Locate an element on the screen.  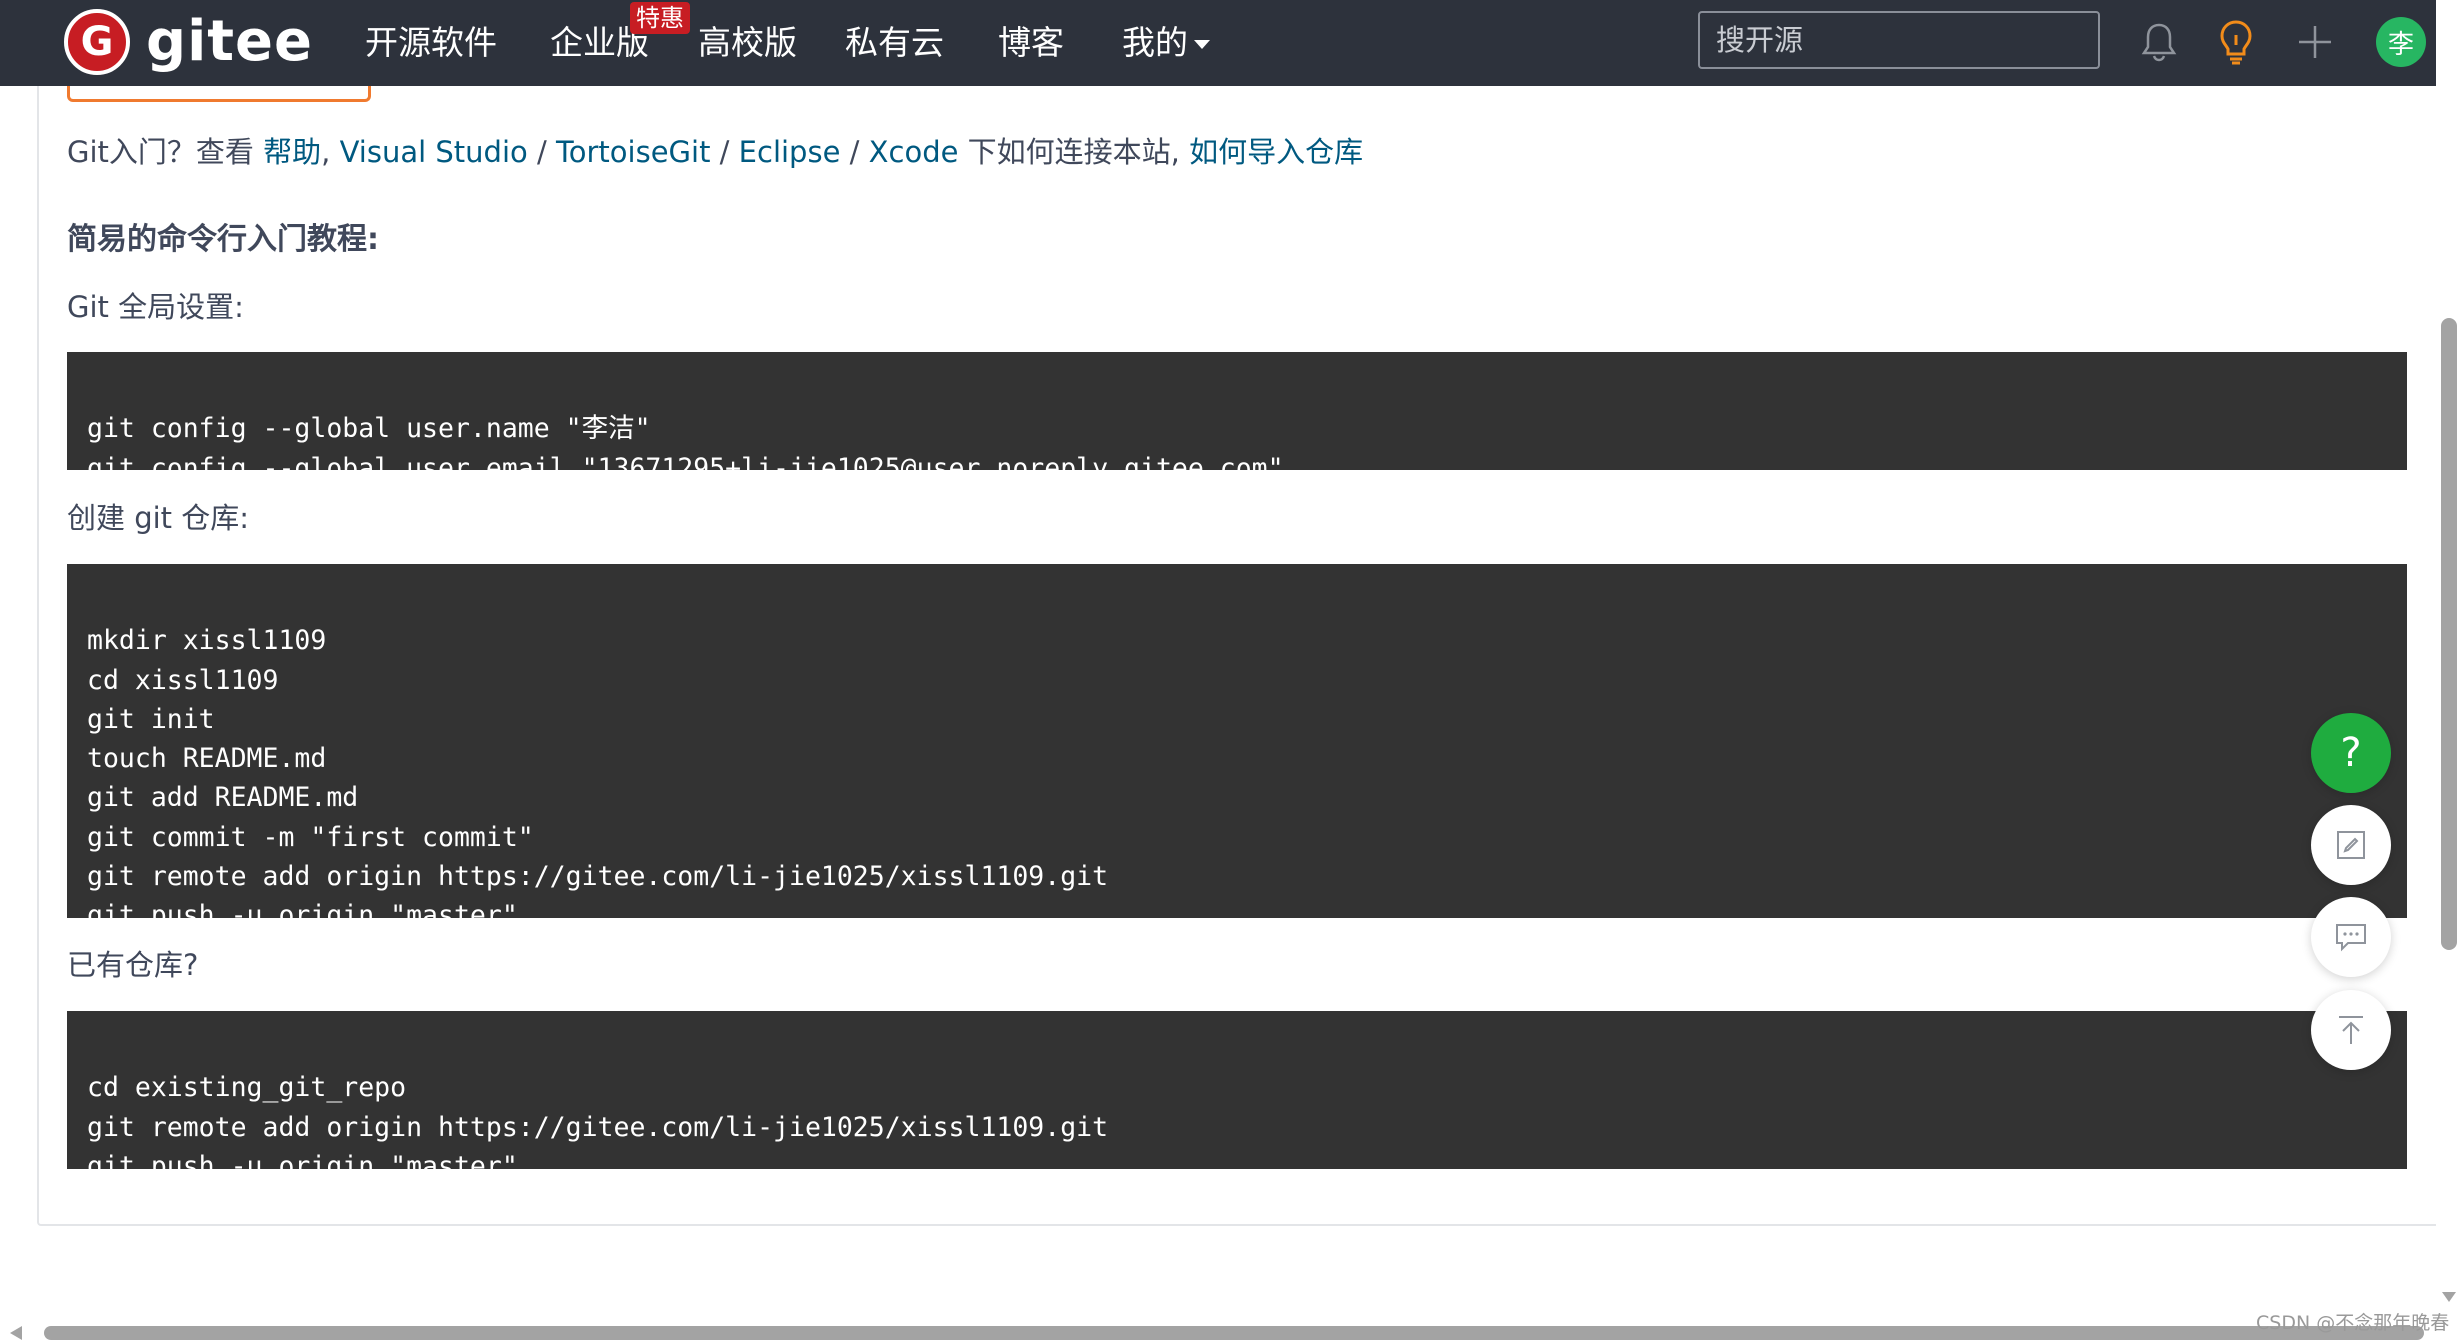
code-line: mkdir xissl1109 is located at coordinates (207, 641).